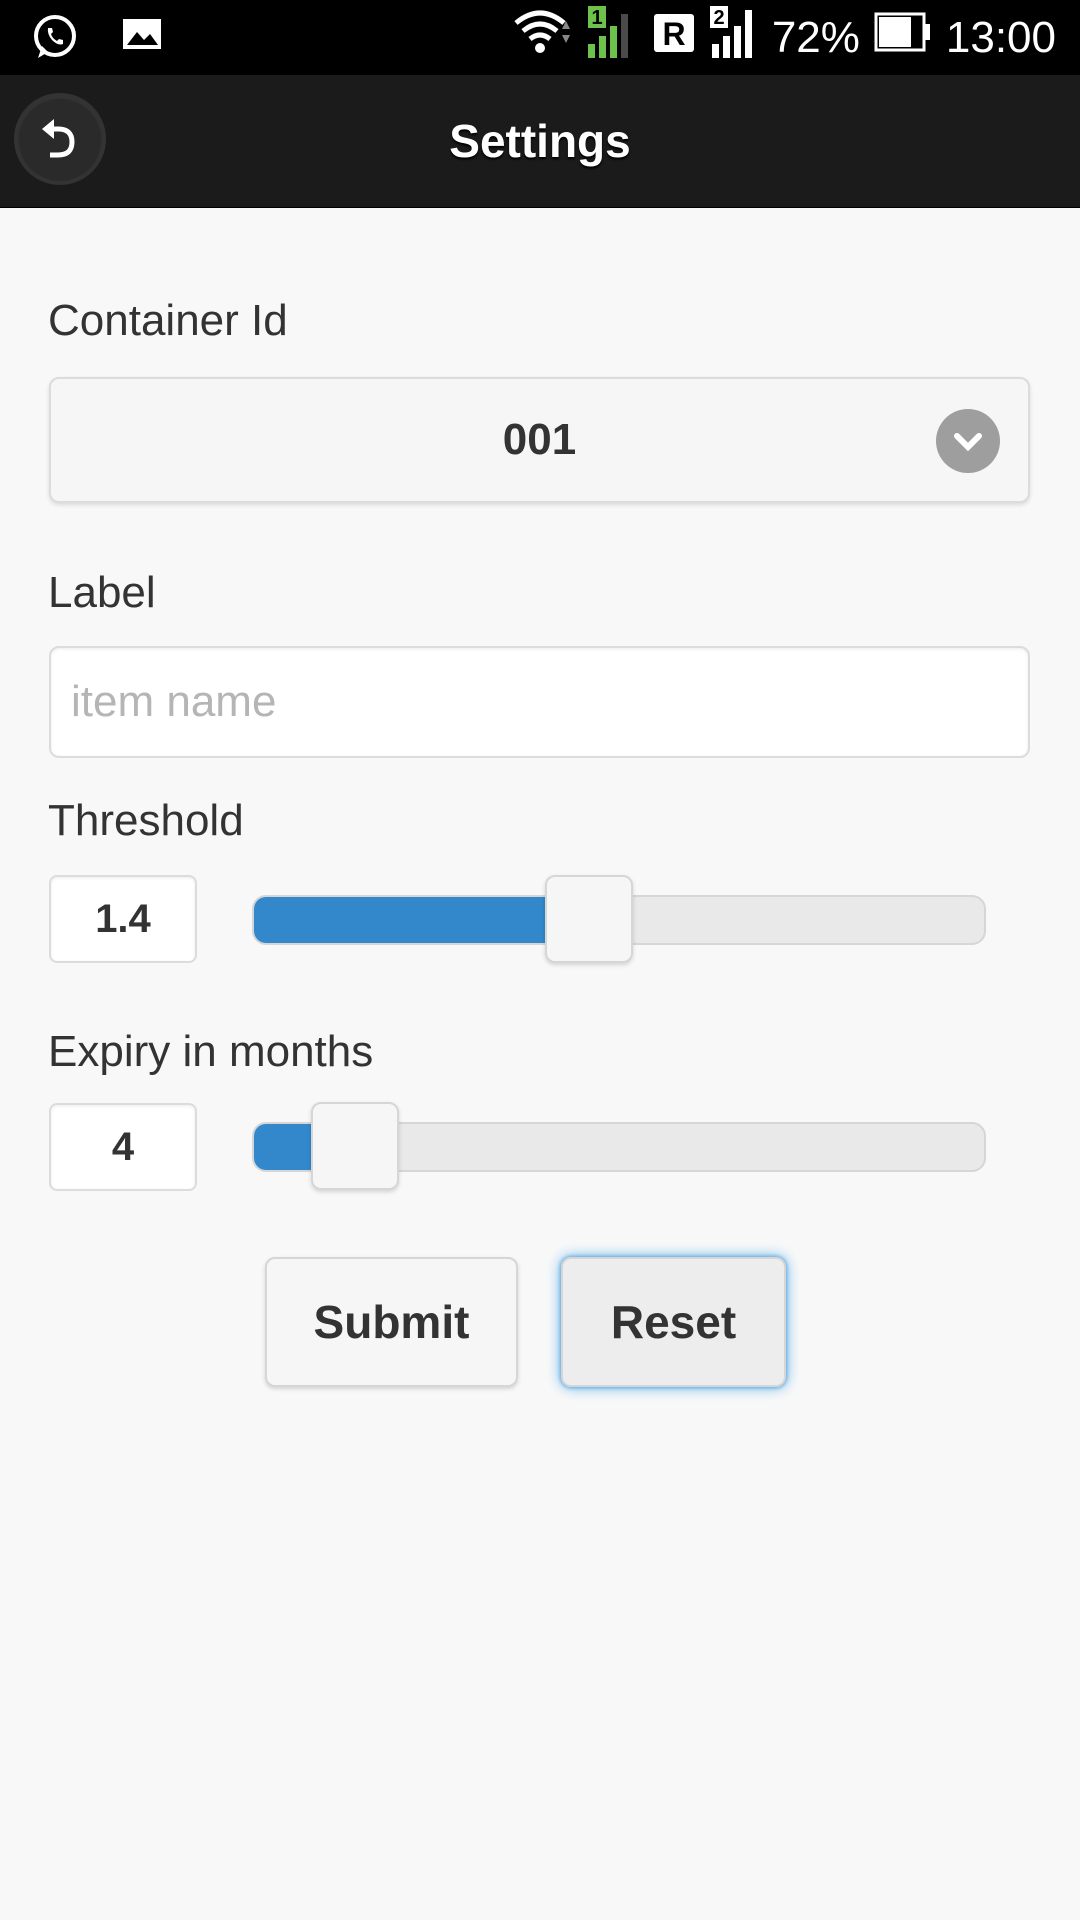 Image resolution: width=1080 pixels, height=1920 pixels. What do you see at coordinates (142, 39) in the screenshot?
I see `image-icon` at bounding box center [142, 39].